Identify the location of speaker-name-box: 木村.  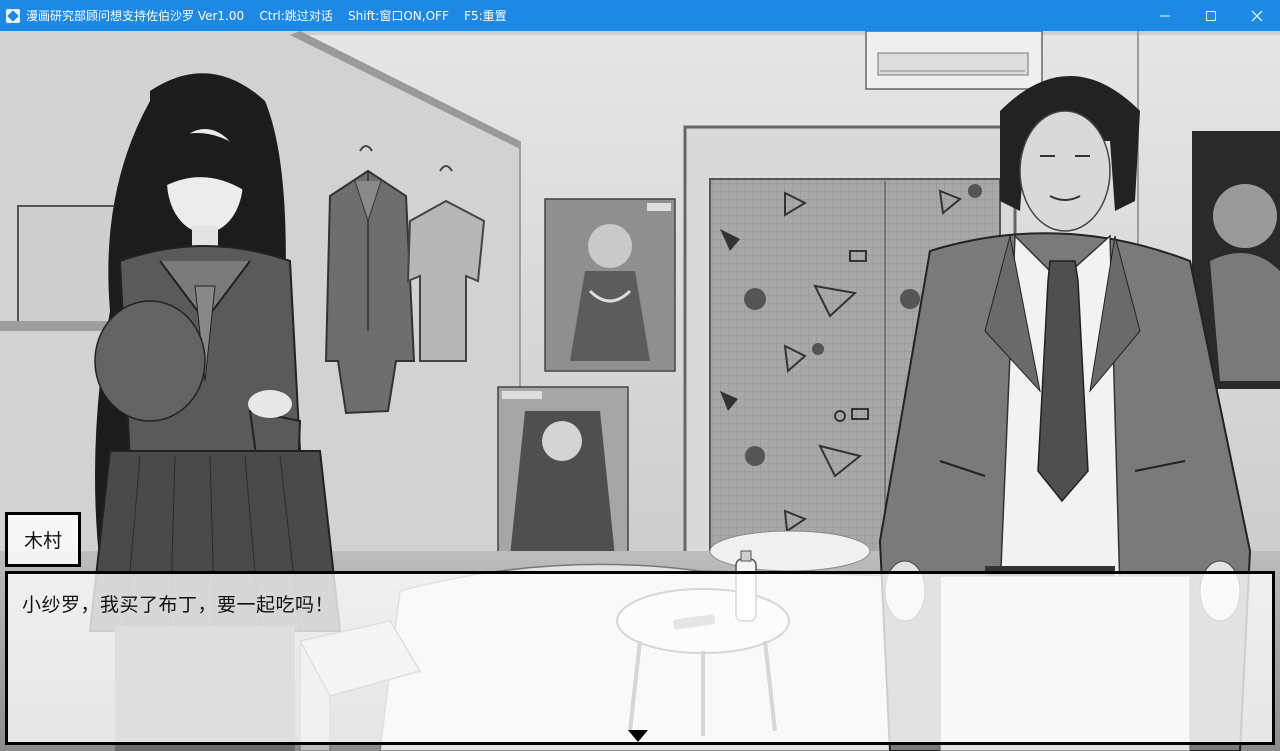
(43, 539).